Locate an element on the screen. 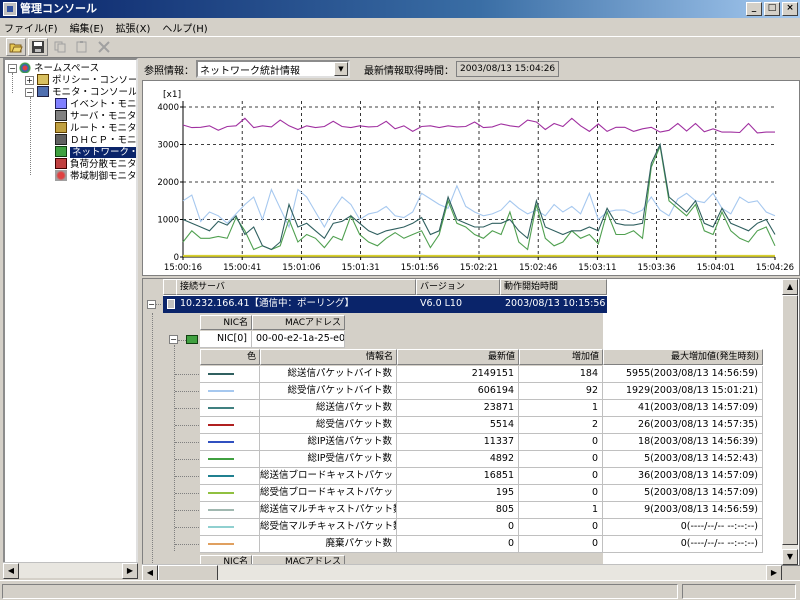 The height and width of the screenshot is (600, 800). nic-expander: − is located at coordinates (173, 339).